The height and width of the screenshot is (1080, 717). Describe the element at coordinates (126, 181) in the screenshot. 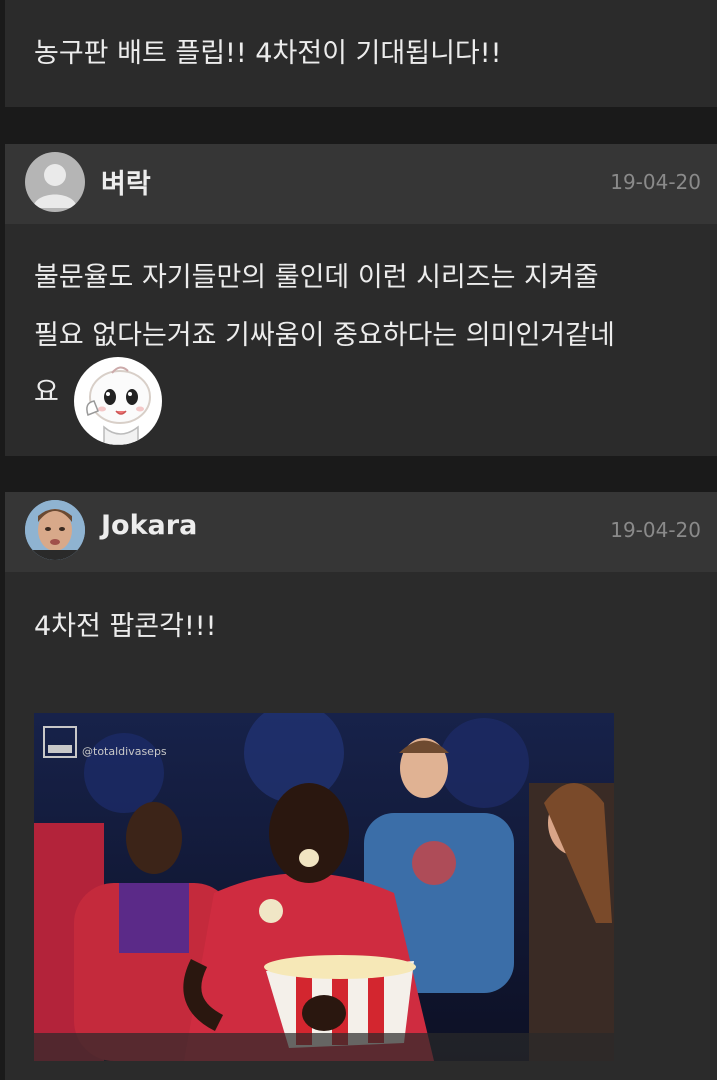

I see `author-name: 벼락` at that location.